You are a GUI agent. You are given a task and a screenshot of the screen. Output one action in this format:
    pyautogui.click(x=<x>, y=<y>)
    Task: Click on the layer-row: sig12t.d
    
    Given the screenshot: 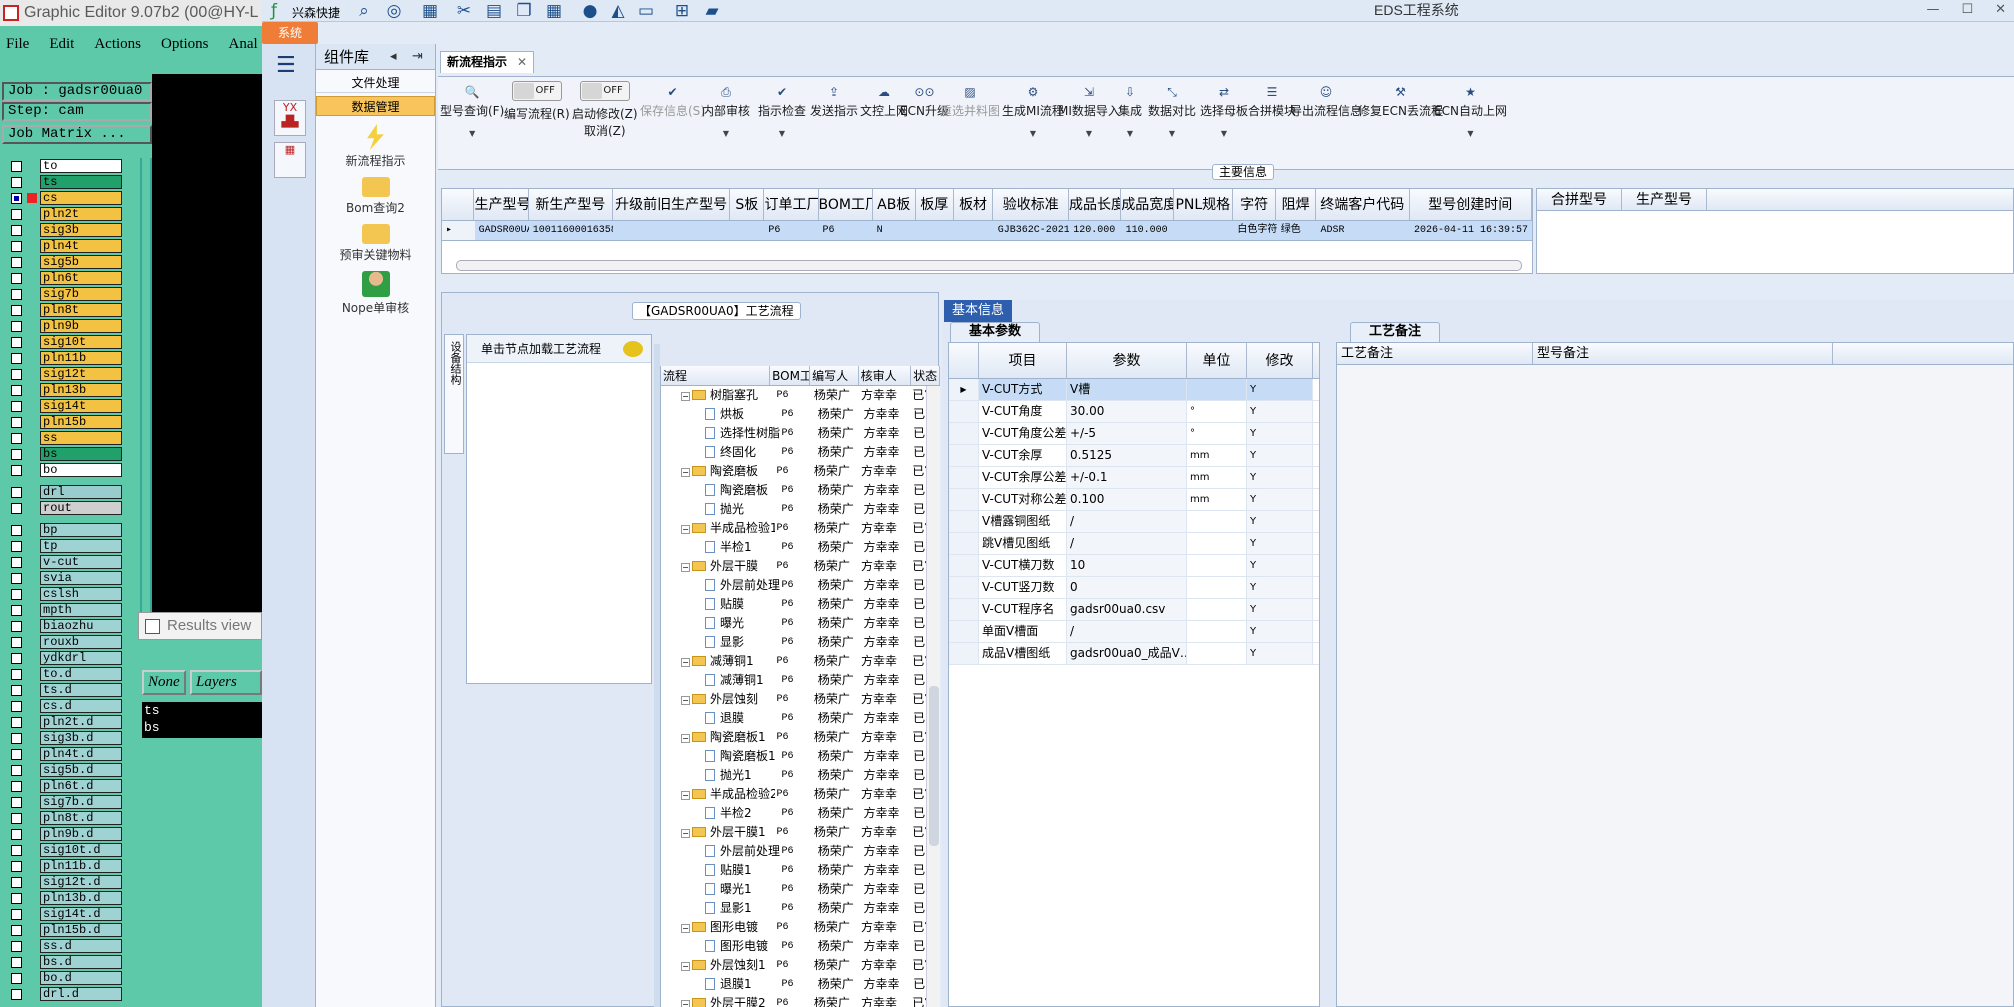 What is the action you would take?
    pyautogui.click(x=72, y=882)
    